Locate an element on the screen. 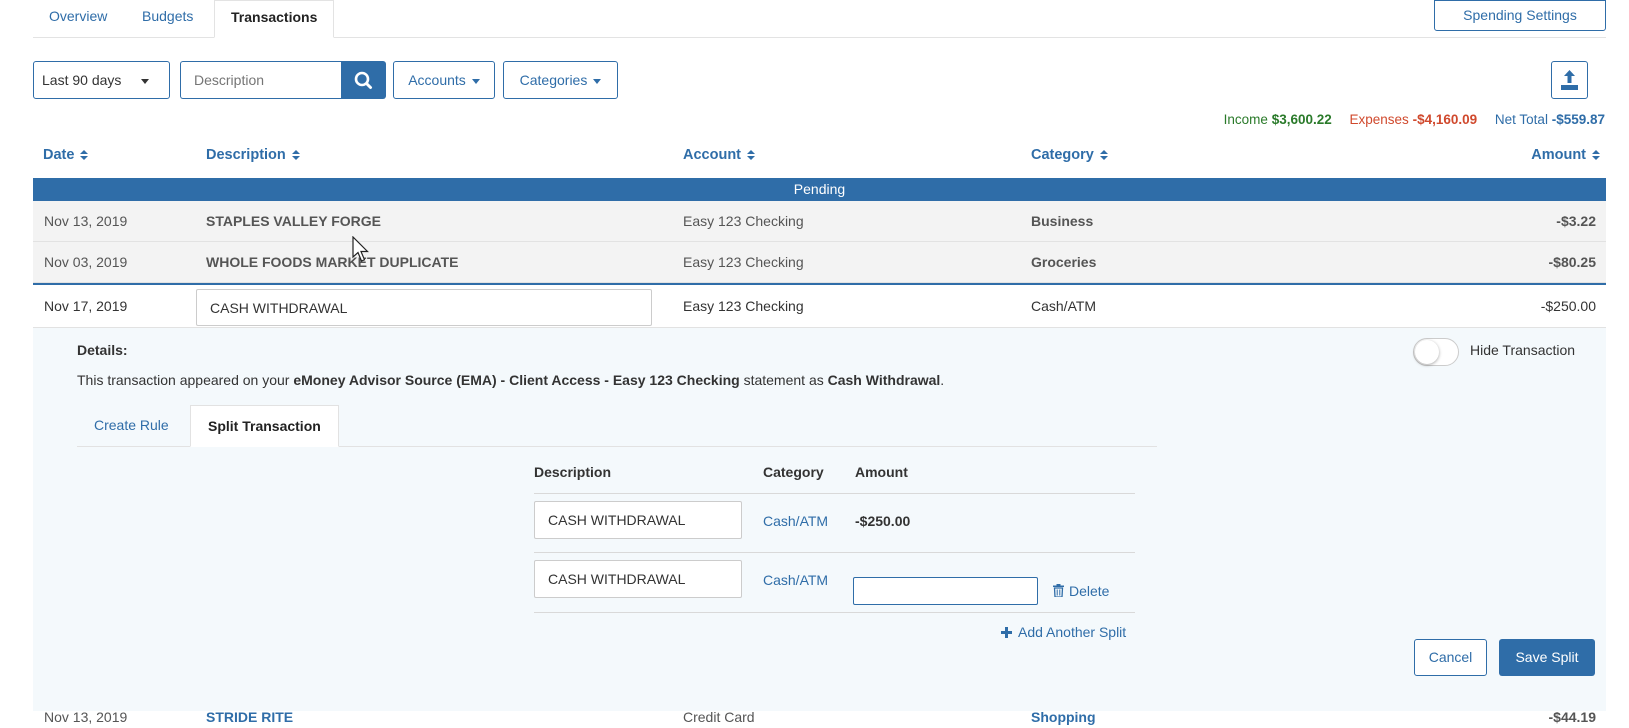  hide-transaction-toggle is located at coordinates (1436, 352).